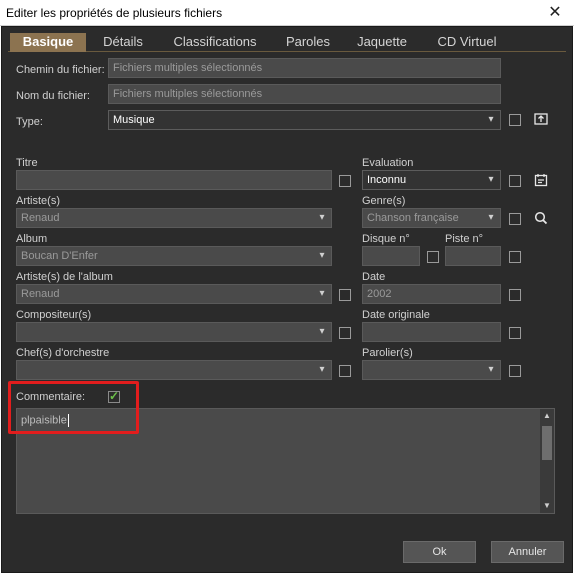  I want to click on export-icon, so click(541, 120).